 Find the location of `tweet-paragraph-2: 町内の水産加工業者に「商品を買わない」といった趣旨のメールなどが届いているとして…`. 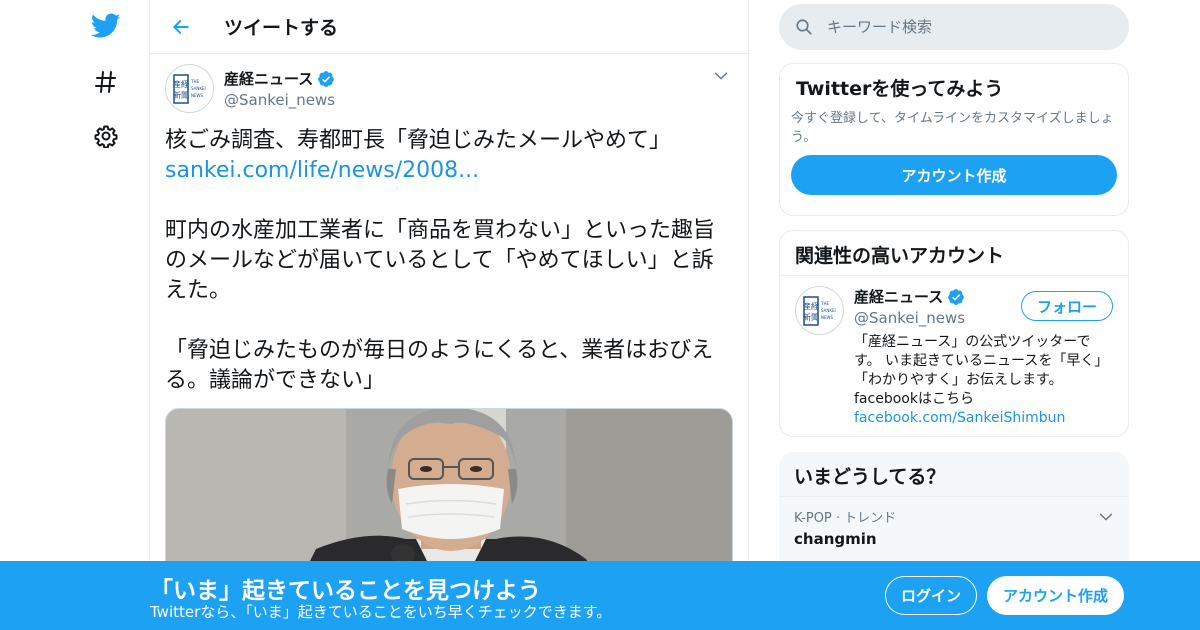

tweet-paragraph-2: 町内の水産加工業者に「商品を買わない」といった趣旨のメールなどが届いているとして… is located at coordinates (440, 260).